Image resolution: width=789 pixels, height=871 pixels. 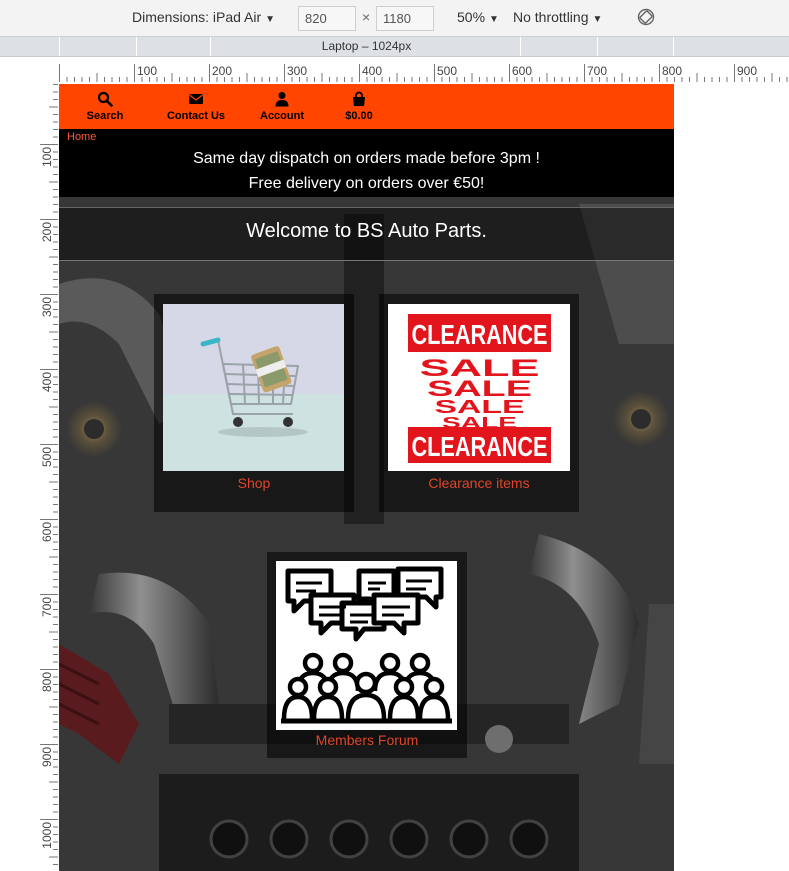 I want to click on vertical-ruler: 100 200 300 400 500 600 700 800 900 1000, so click(x=48, y=477).